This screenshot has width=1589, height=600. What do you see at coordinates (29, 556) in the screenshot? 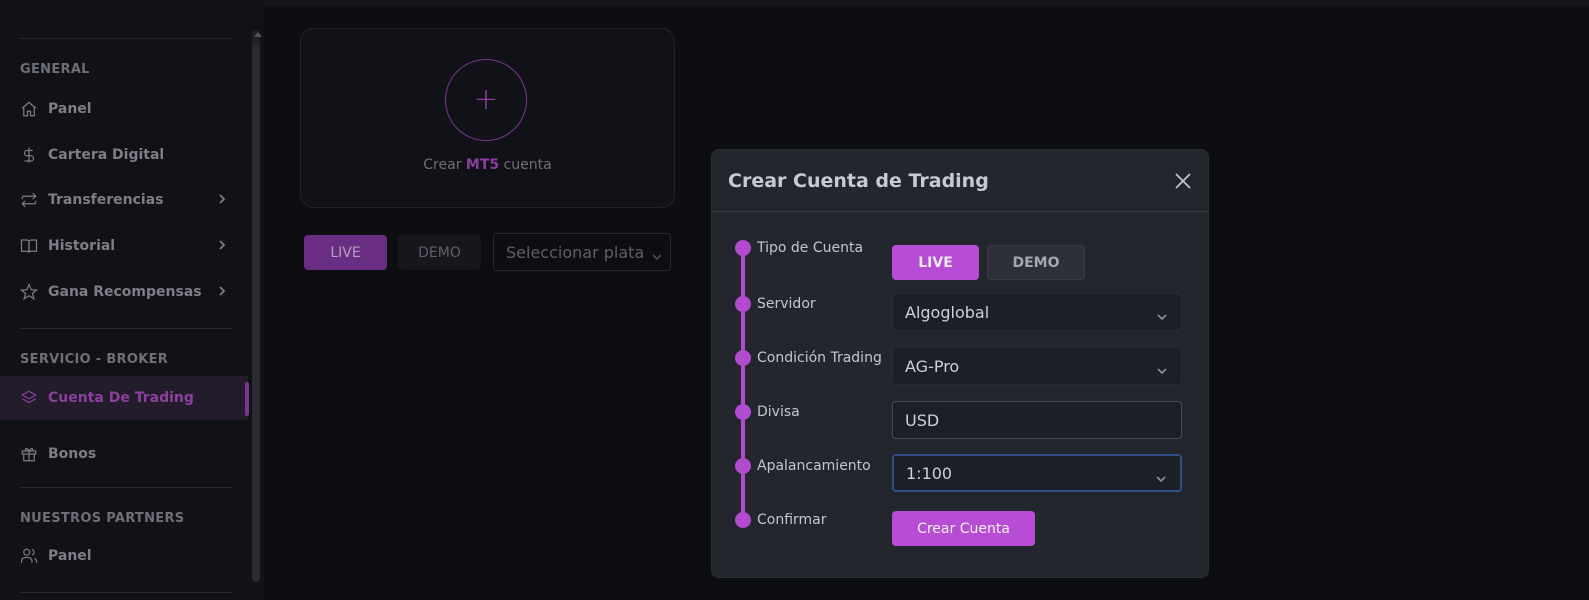
I see `users-icon` at bounding box center [29, 556].